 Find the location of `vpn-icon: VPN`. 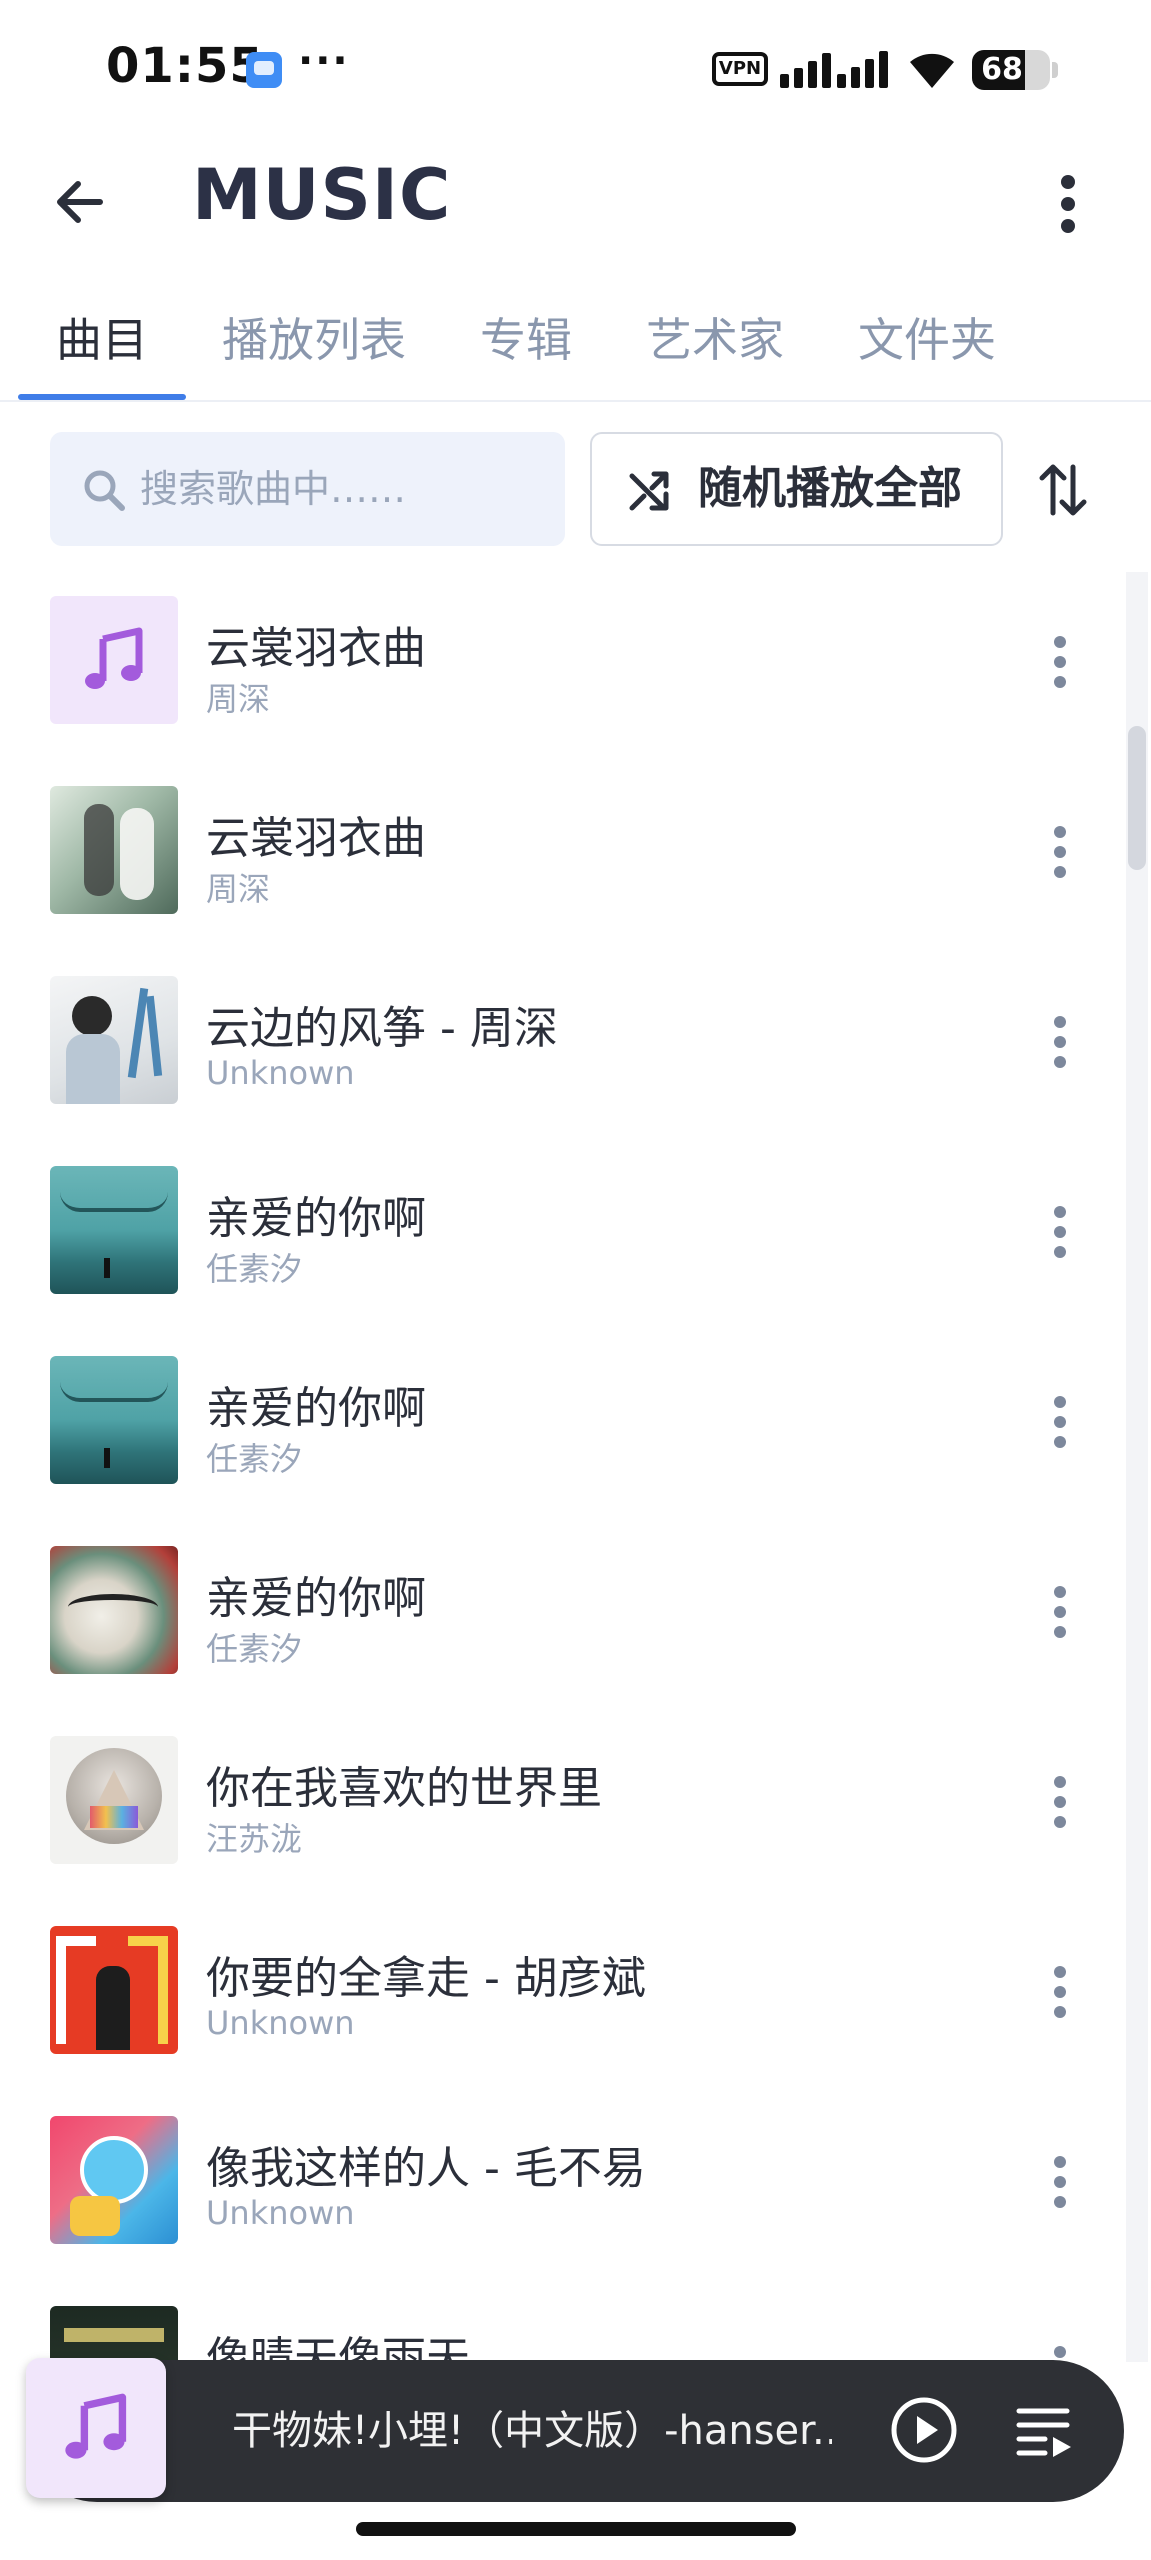

vpn-icon: VPN is located at coordinates (740, 69).